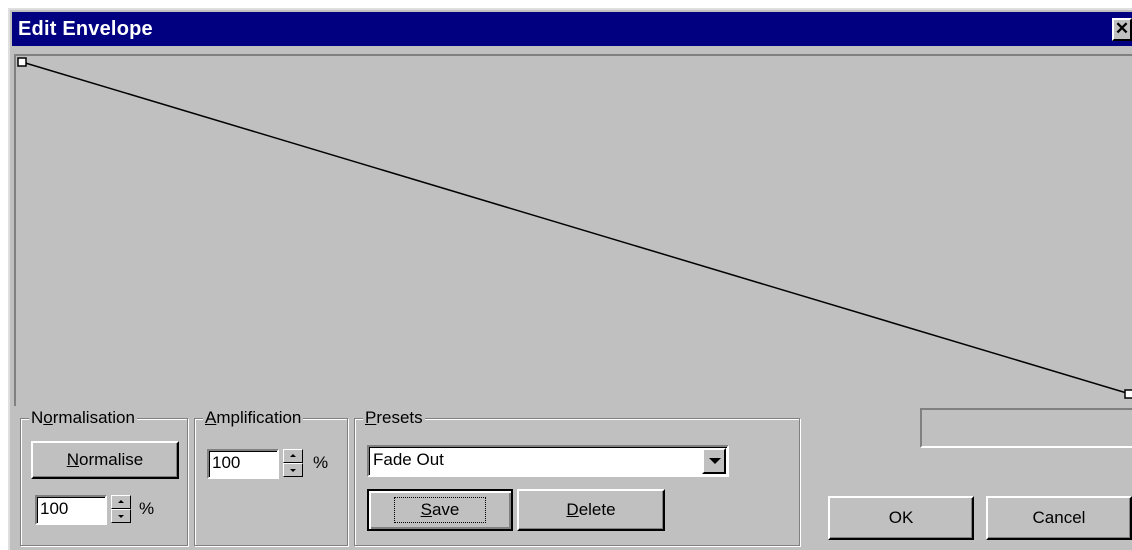  What do you see at coordinates (83, 418) in the screenshot?
I see `normalisation-group-label: Normalisation` at bounding box center [83, 418].